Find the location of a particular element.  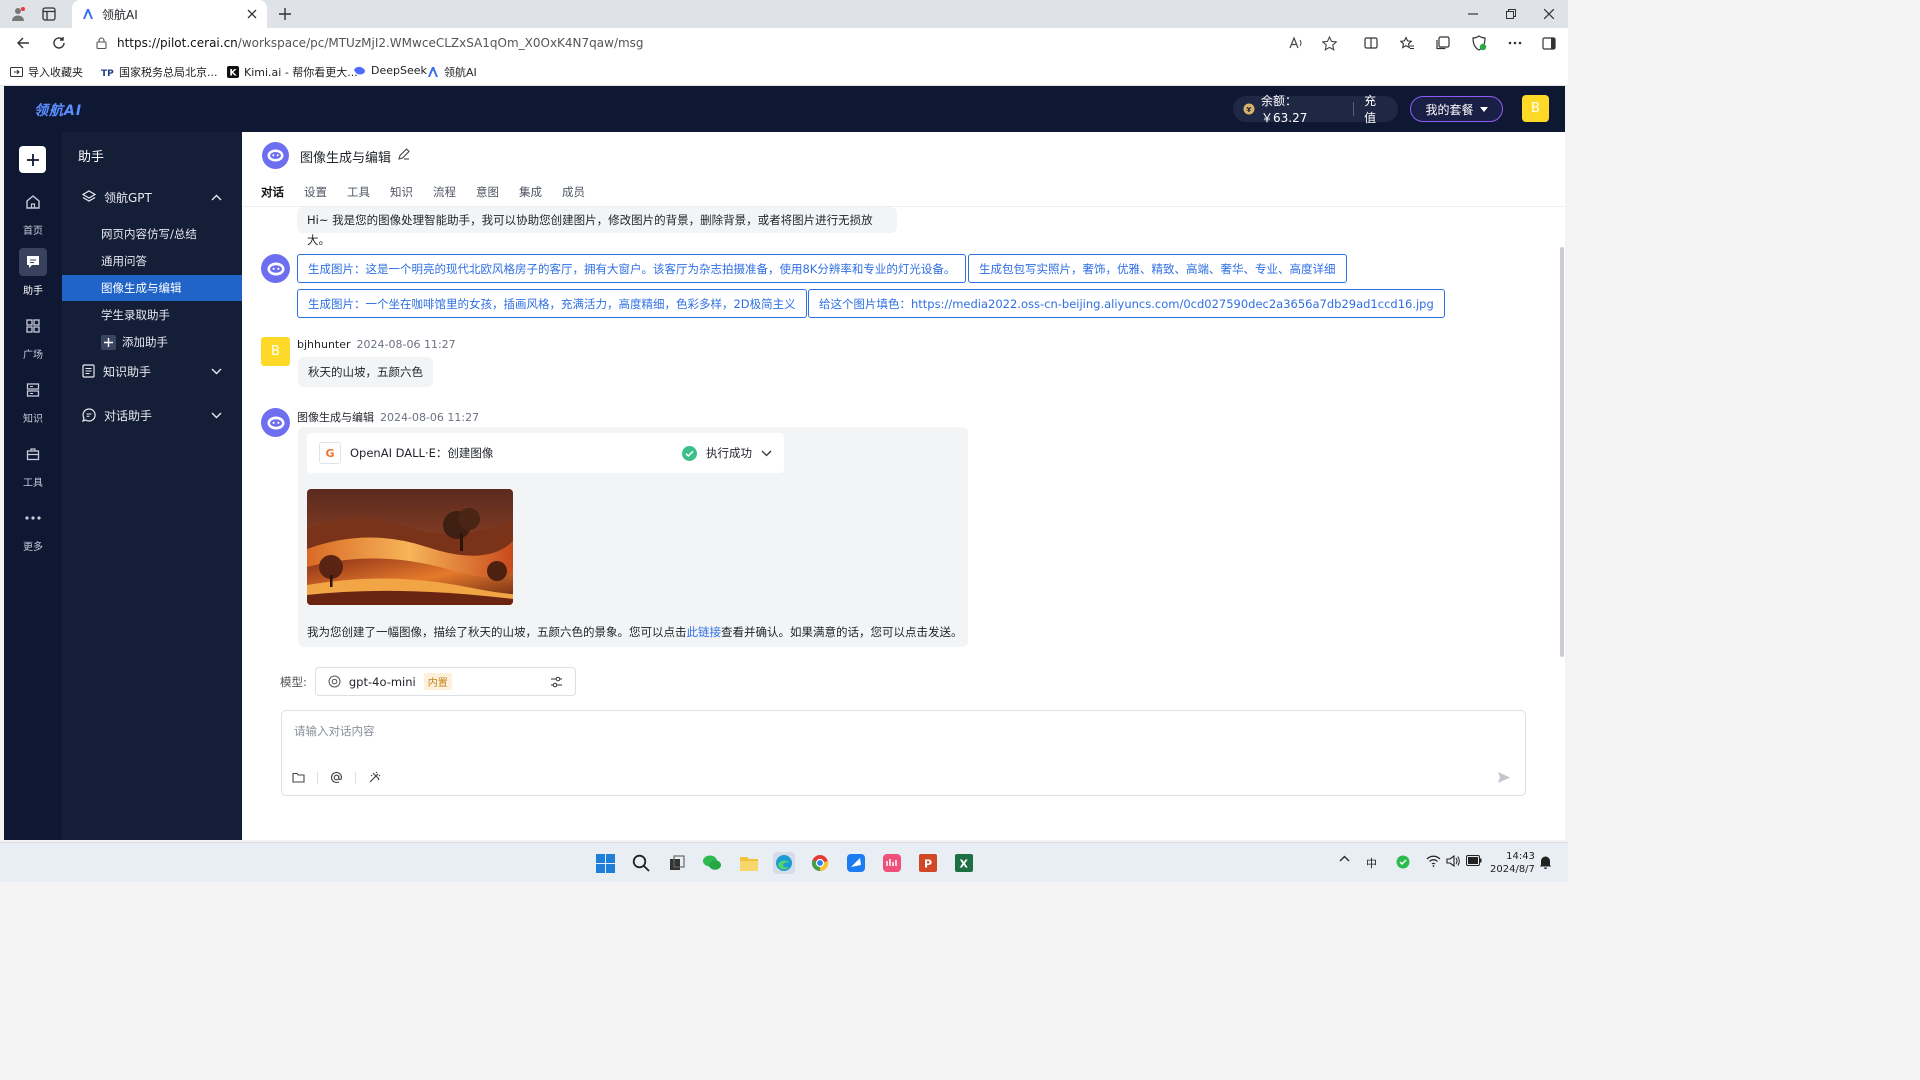

media-app-icon is located at coordinates (892, 863).